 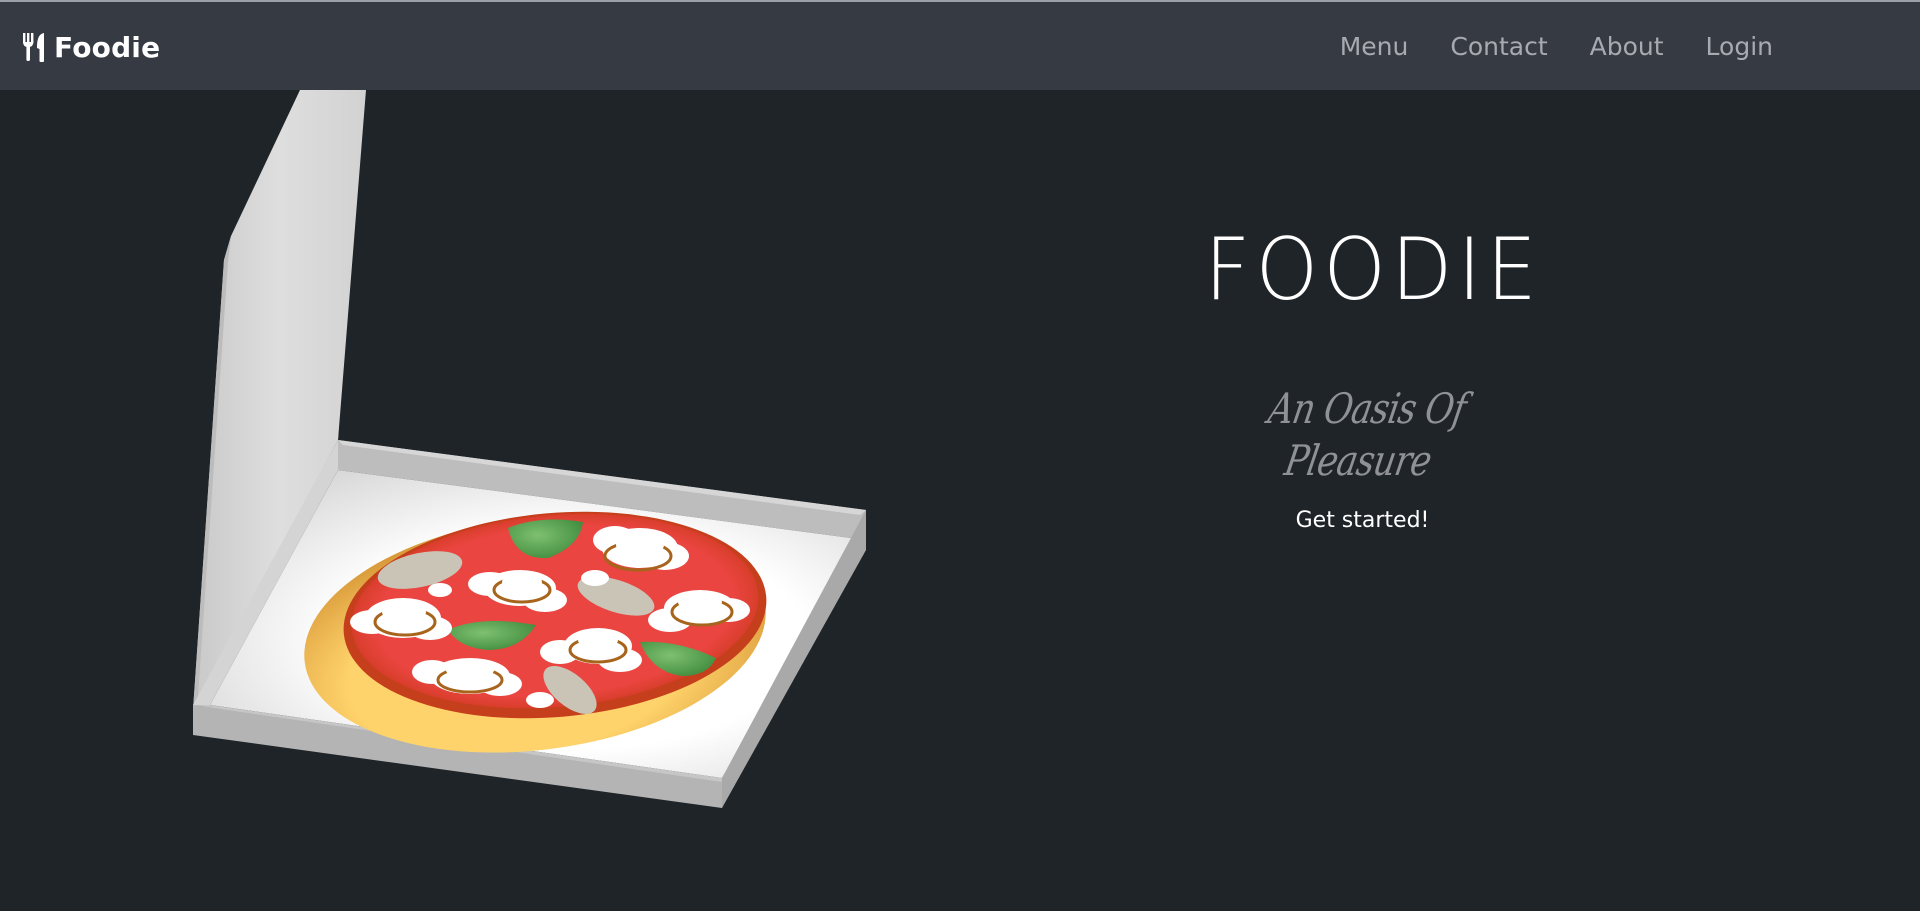 What do you see at coordinates (1627, 47) in the screenshot?
I see `nav-link-about: About` at bounding box center [1627, 47].